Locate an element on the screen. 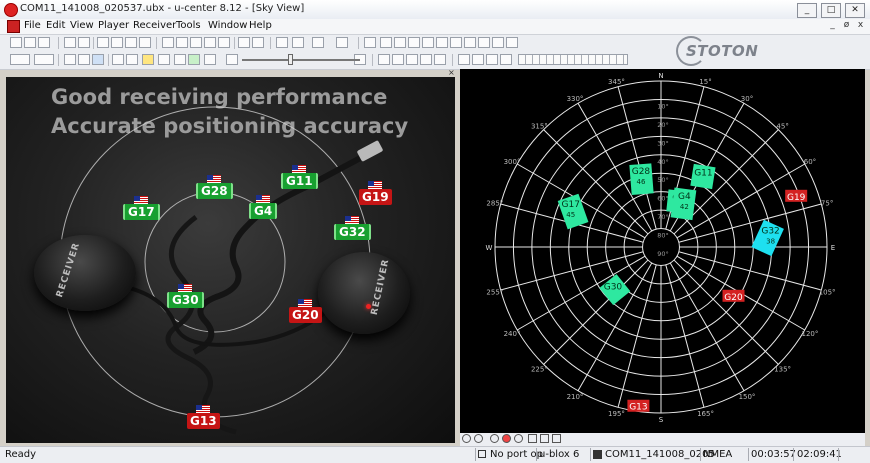  receiver-config-icon is located at coordinates (168, 42).